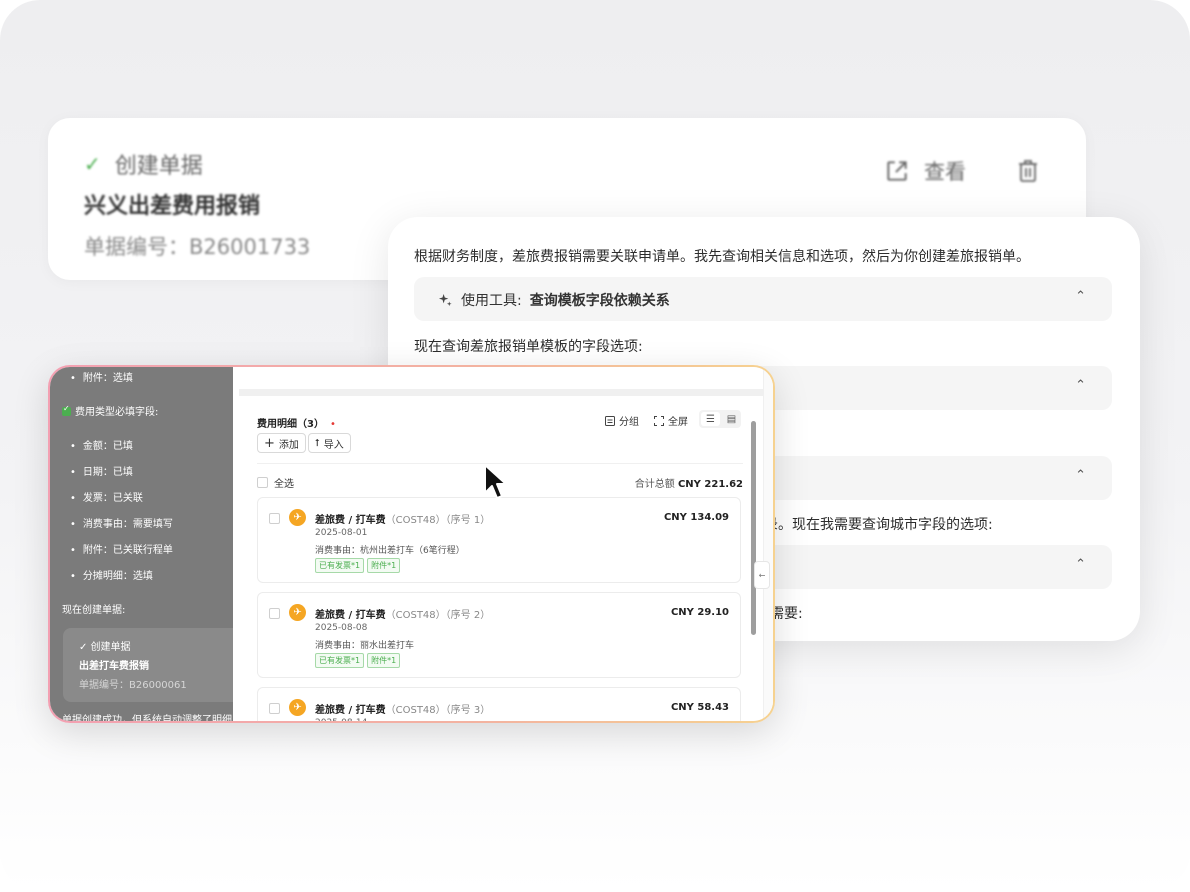 Image resolution: width=1190 pixels, height=892 pixels. I want to click on select-all-label: 全选, so click(284, 484).